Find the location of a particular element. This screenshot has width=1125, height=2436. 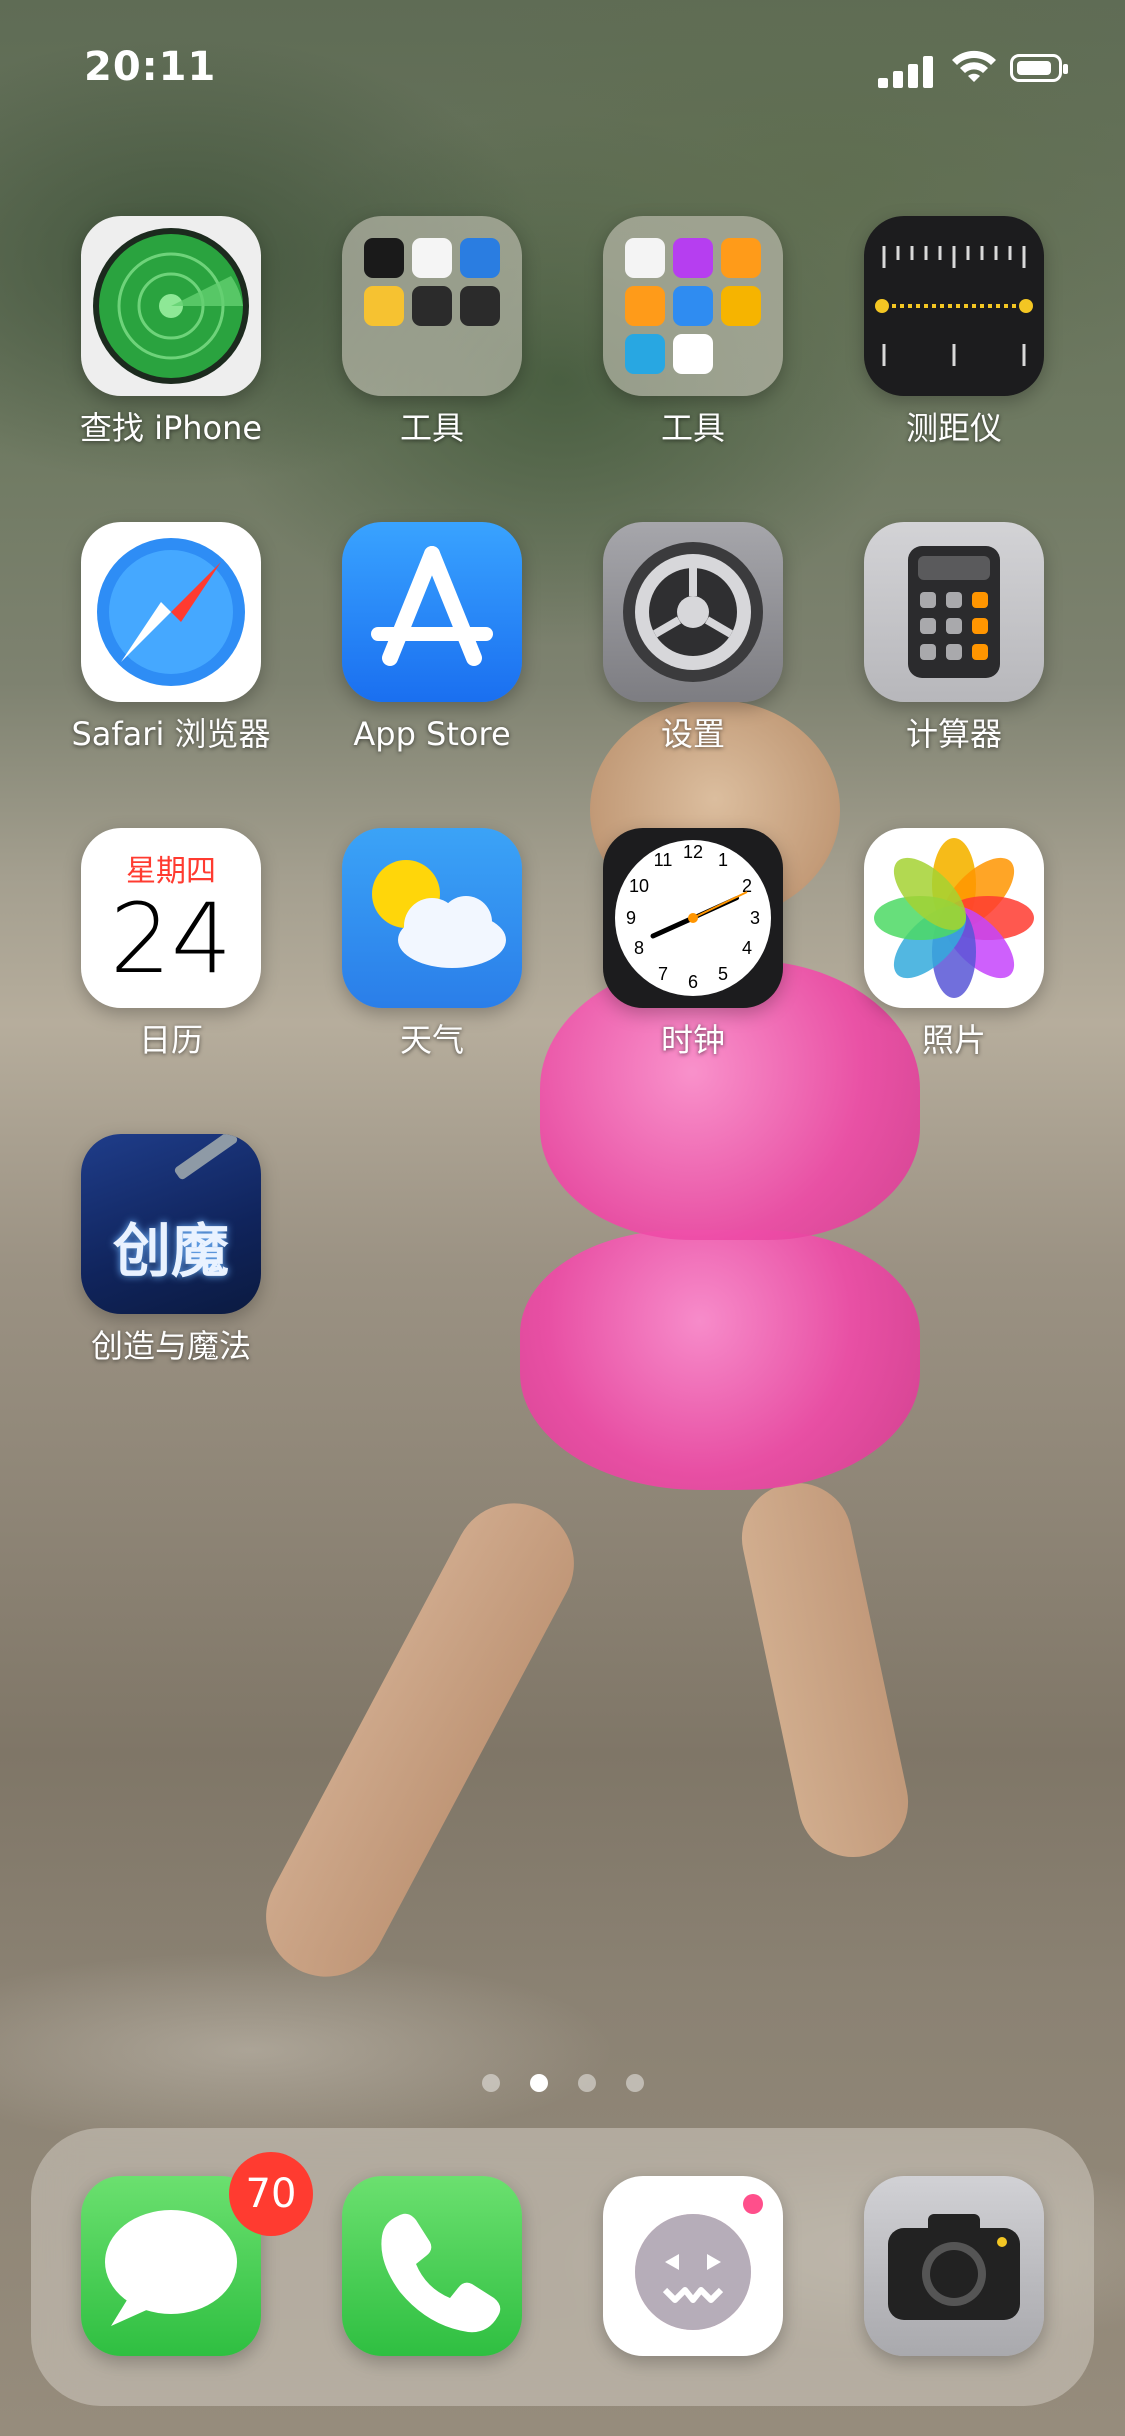

clock-number: 4 is located at coordinates (747, 948).